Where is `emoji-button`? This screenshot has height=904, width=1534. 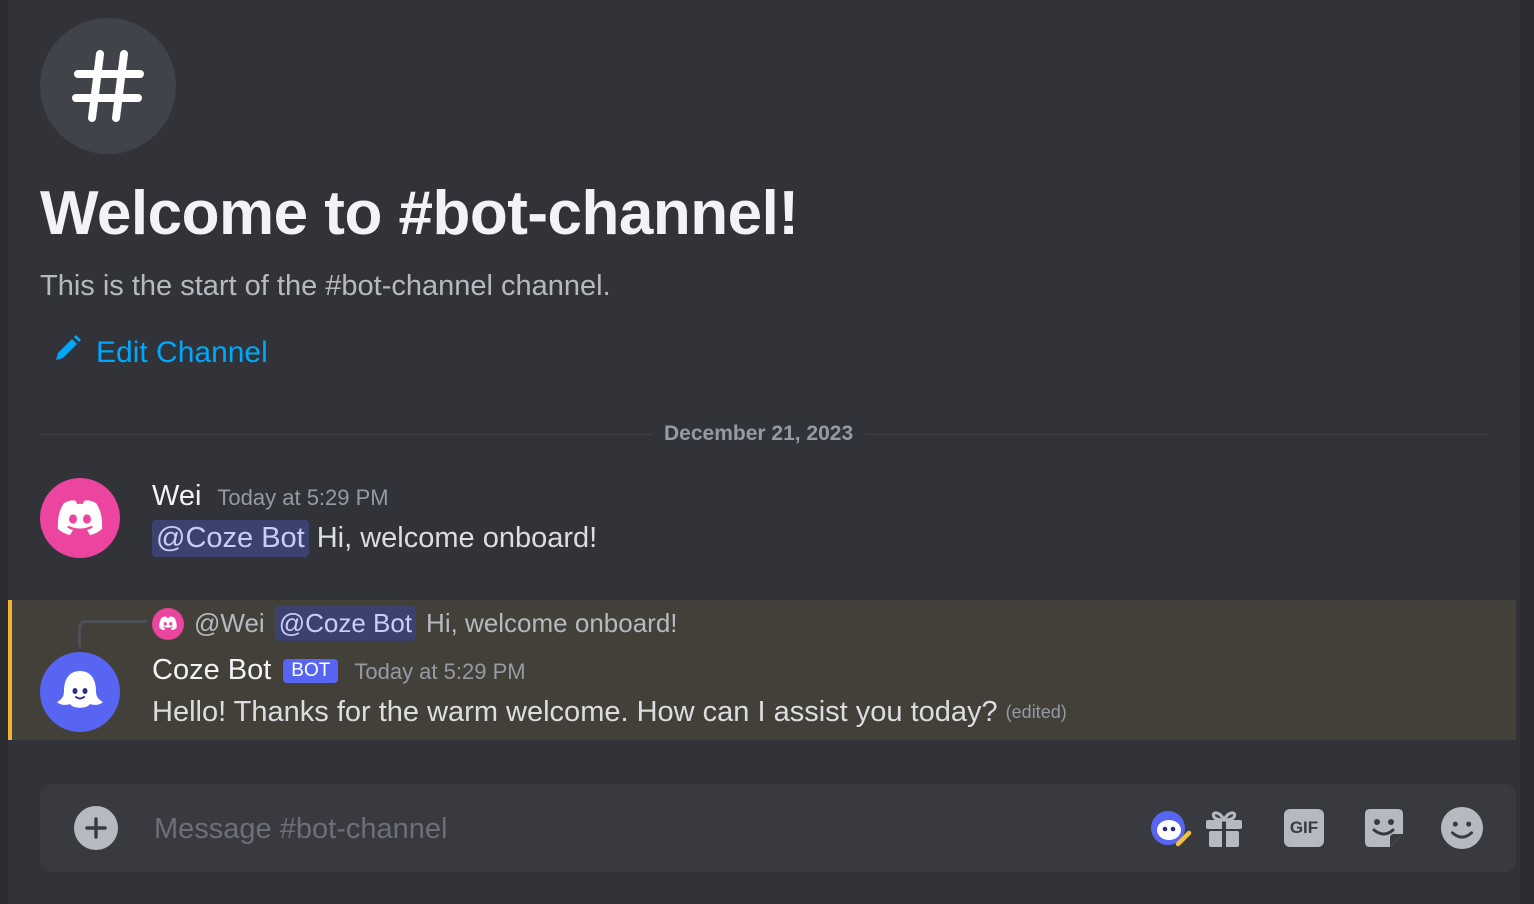
emoji-button is located at coordinates (1462, 828).